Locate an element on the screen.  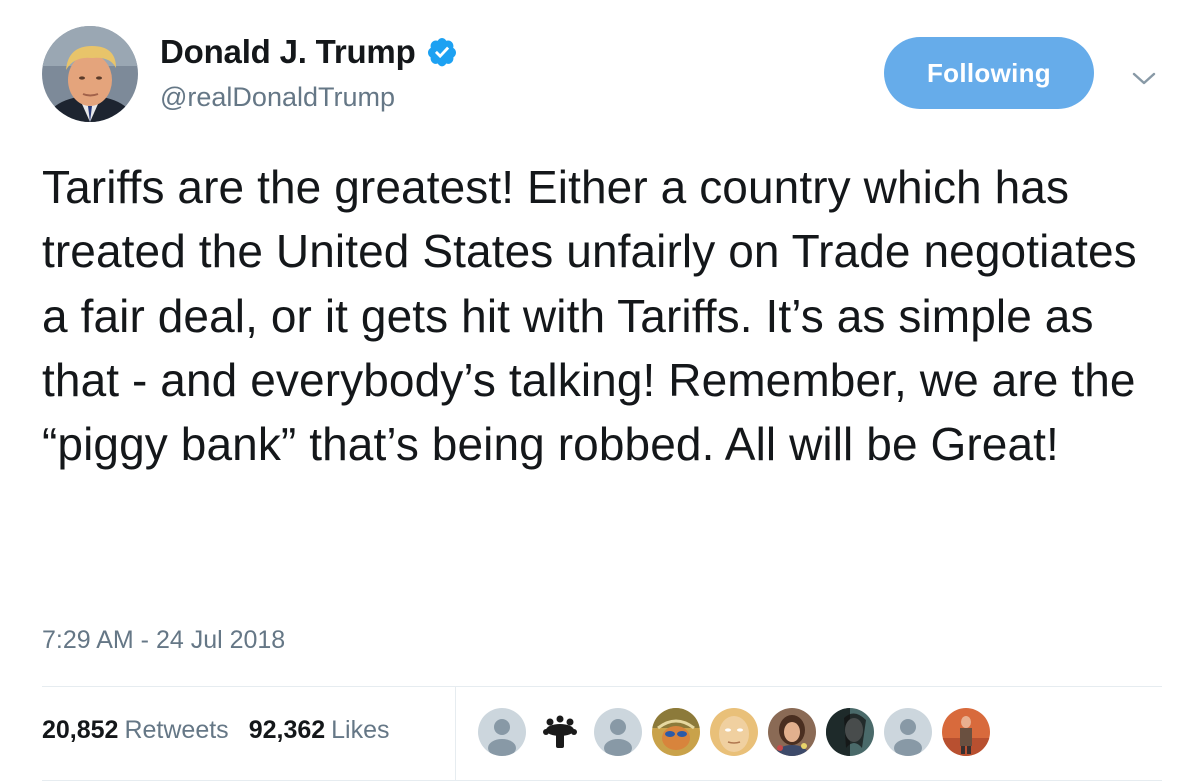
verified-badge-icon is located at coordinates (441, 52).